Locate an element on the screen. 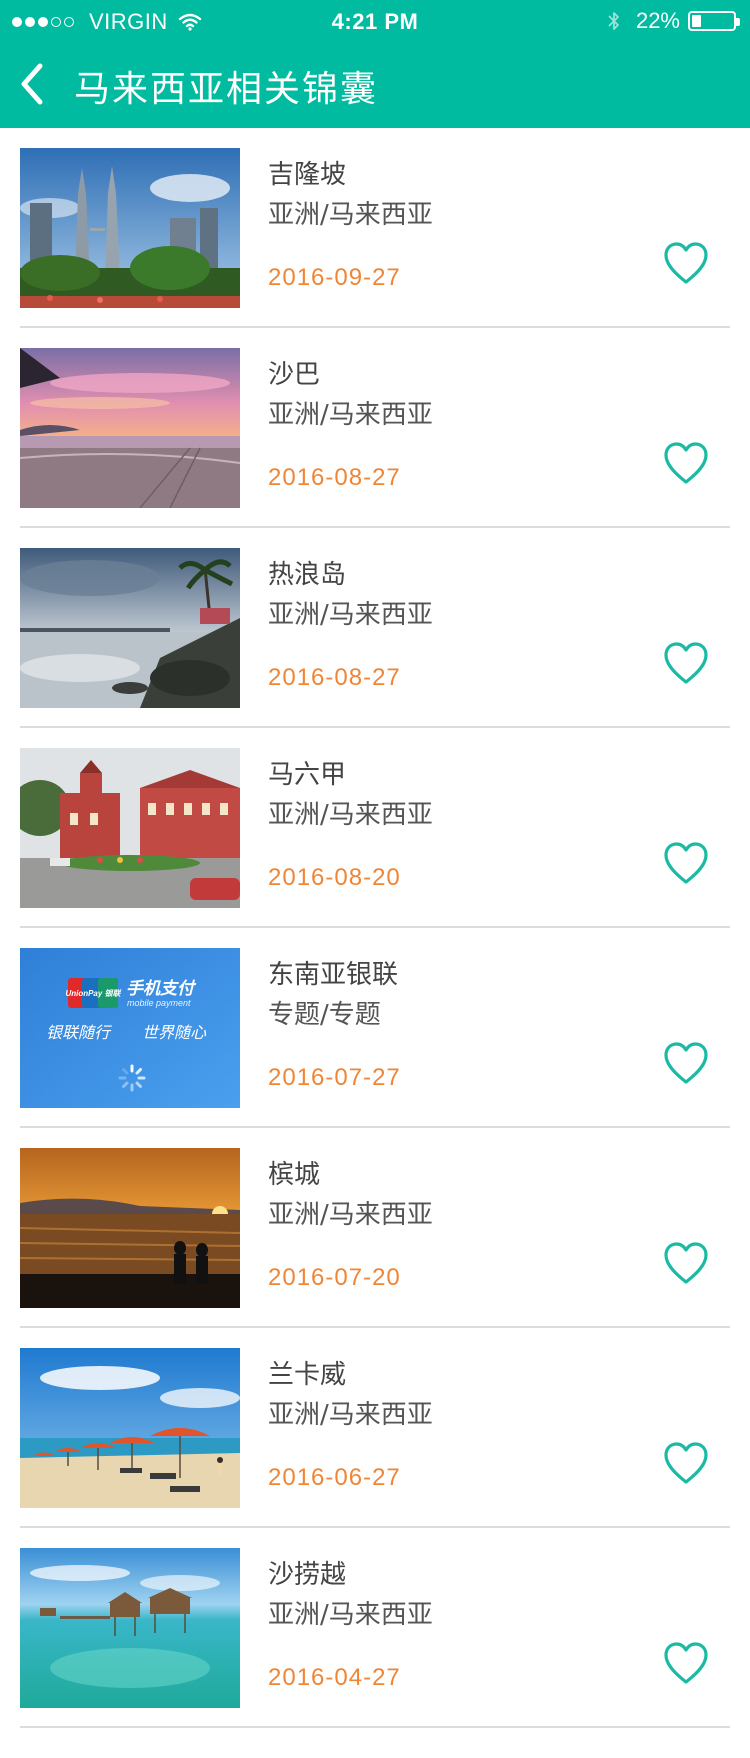  battery-fill is located at coordinates (696, 21).